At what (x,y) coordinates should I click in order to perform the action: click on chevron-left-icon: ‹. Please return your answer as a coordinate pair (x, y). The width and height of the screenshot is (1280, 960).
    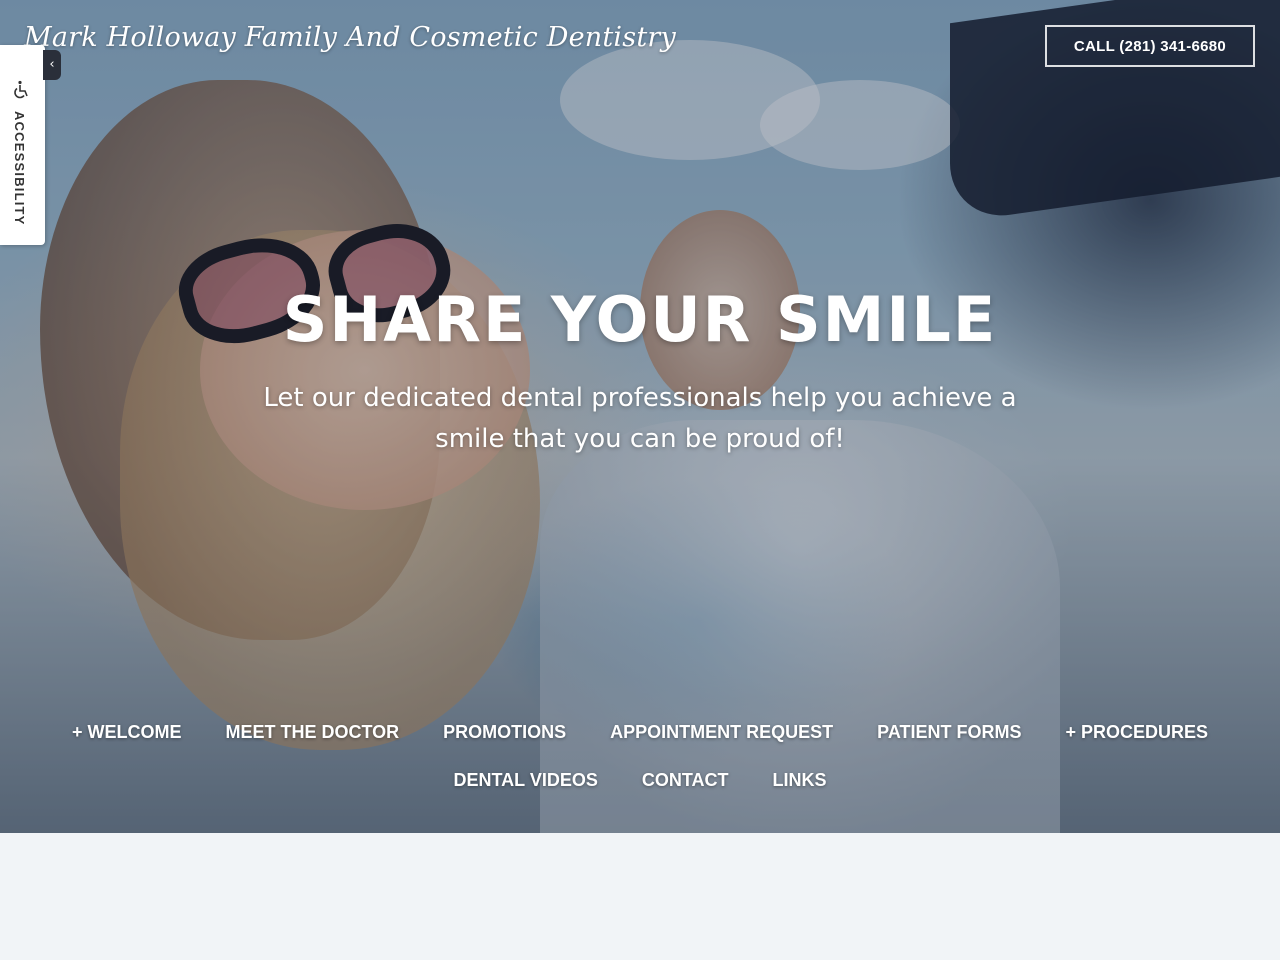
    Looking at the image, I should click on (52, 65).